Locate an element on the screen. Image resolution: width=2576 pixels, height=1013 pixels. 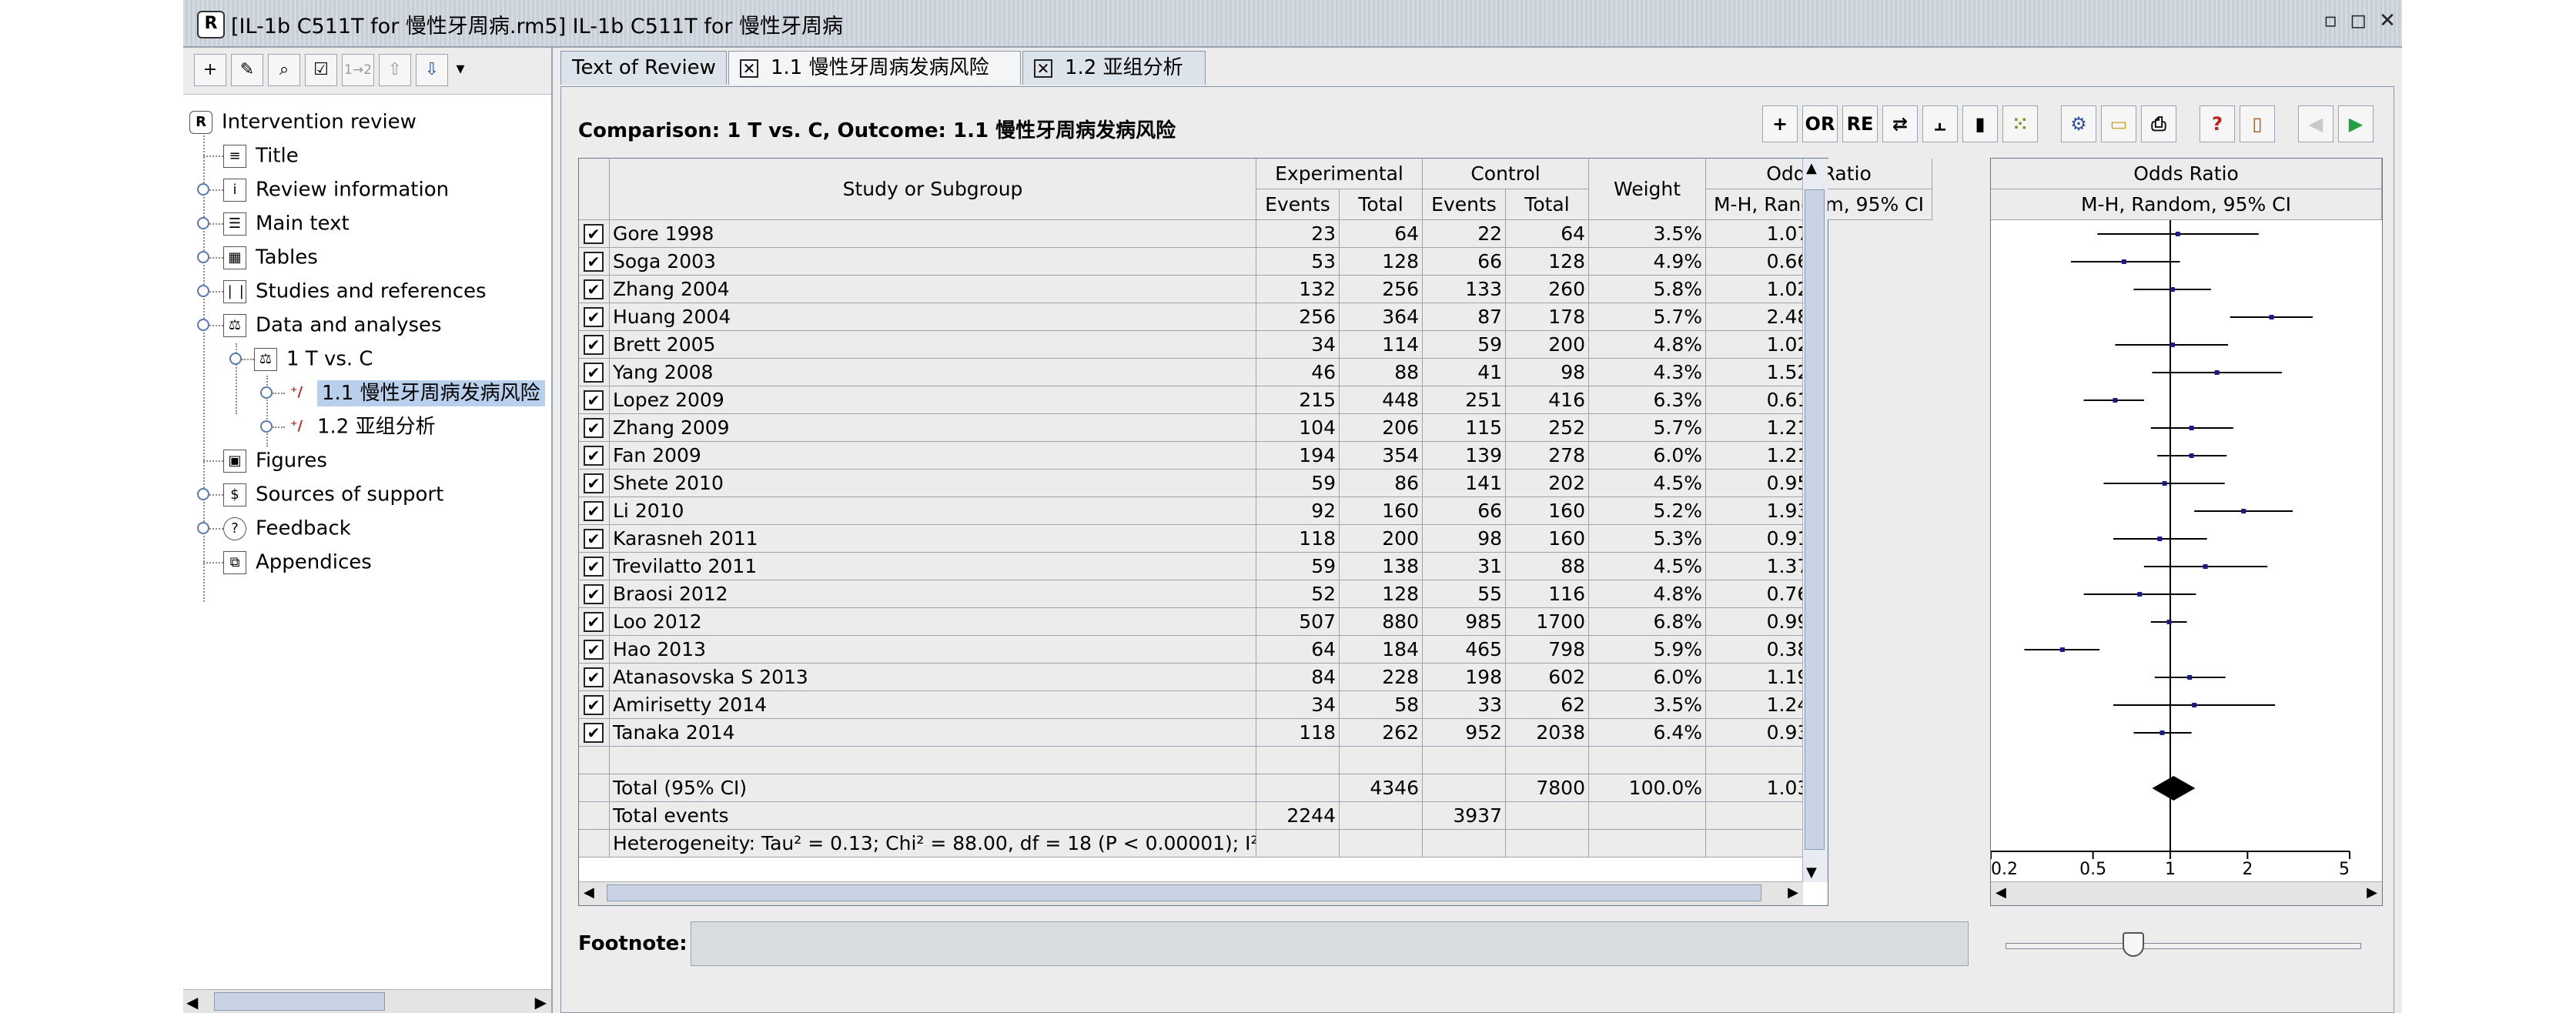
cell-or: 1.93 [1.24, 3.00] is located at coordinates (1755, 510).